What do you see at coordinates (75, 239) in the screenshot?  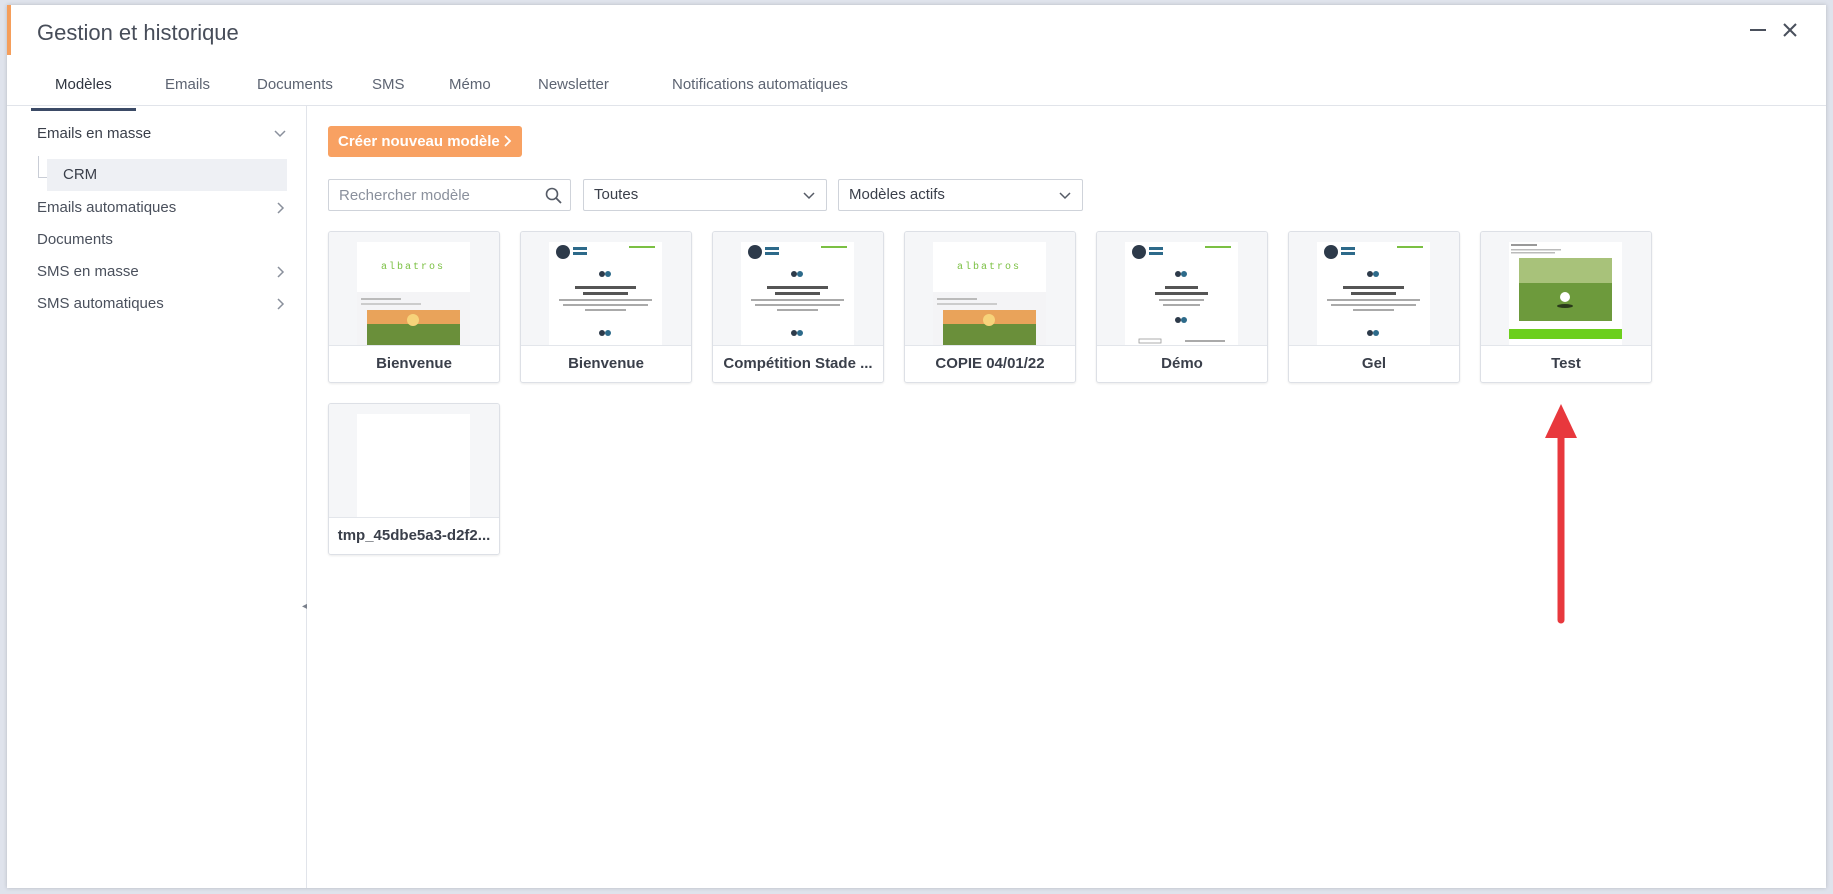 I see `sidebar-item-label: Documents` at bounding box center [75, 239].